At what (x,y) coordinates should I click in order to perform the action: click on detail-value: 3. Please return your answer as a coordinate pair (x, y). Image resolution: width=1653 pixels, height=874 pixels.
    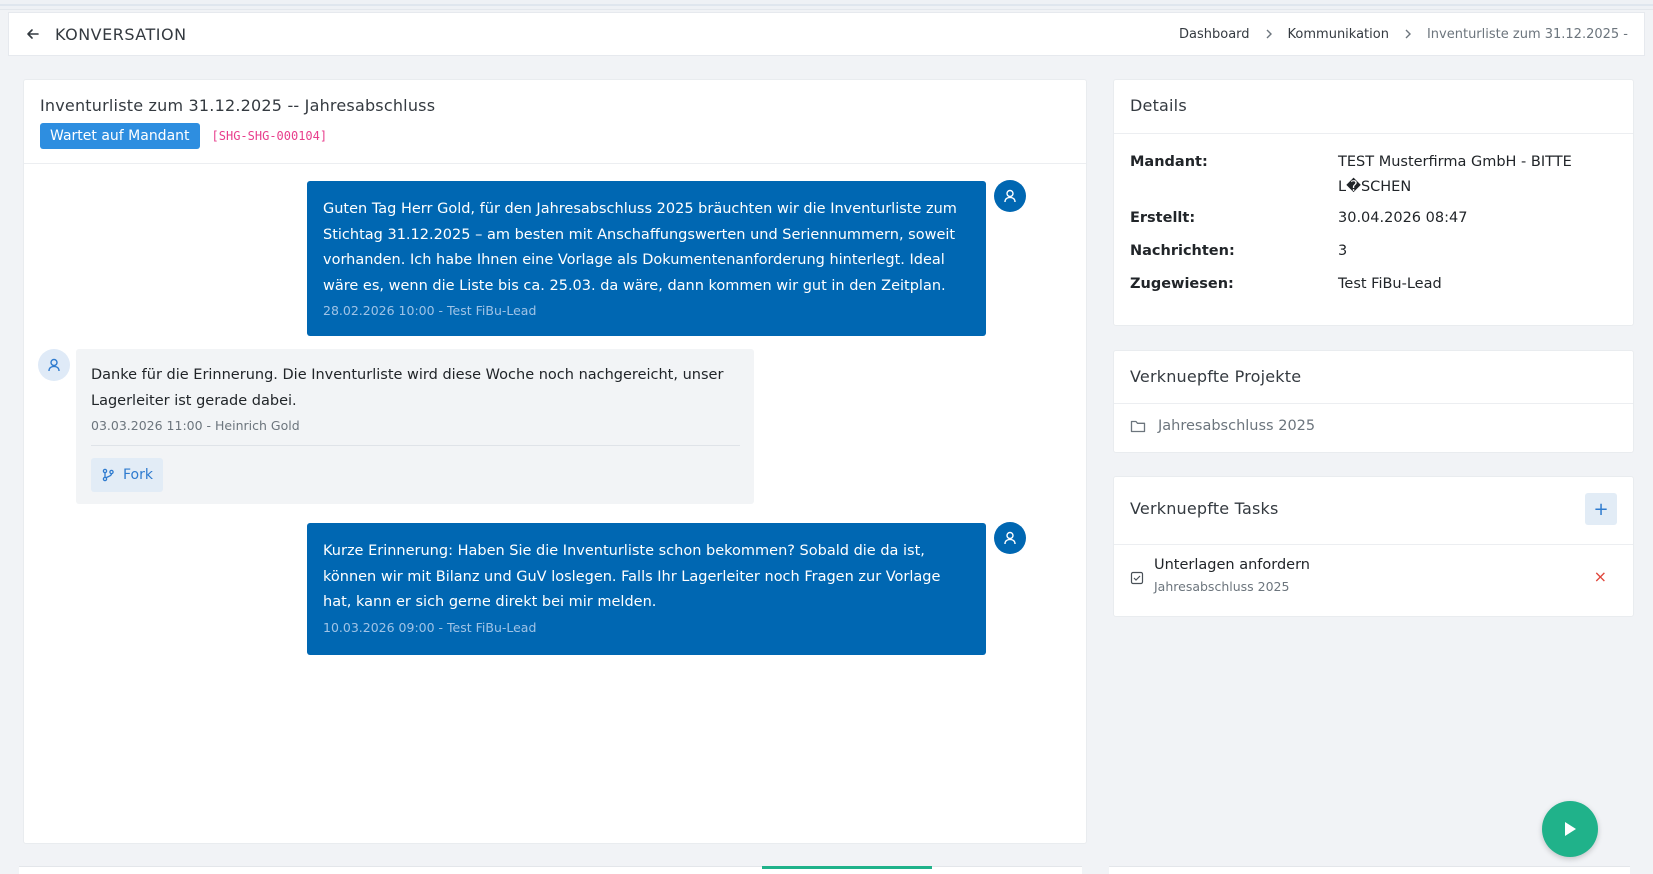
    Looking at the image, I should click on (1343, 251).